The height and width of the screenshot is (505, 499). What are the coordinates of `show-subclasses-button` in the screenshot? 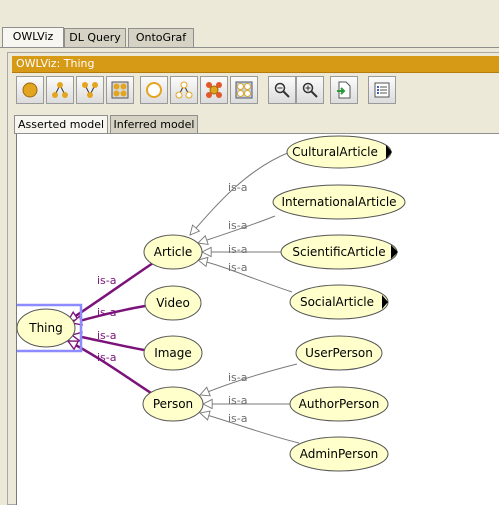 It's located at (60, 90).